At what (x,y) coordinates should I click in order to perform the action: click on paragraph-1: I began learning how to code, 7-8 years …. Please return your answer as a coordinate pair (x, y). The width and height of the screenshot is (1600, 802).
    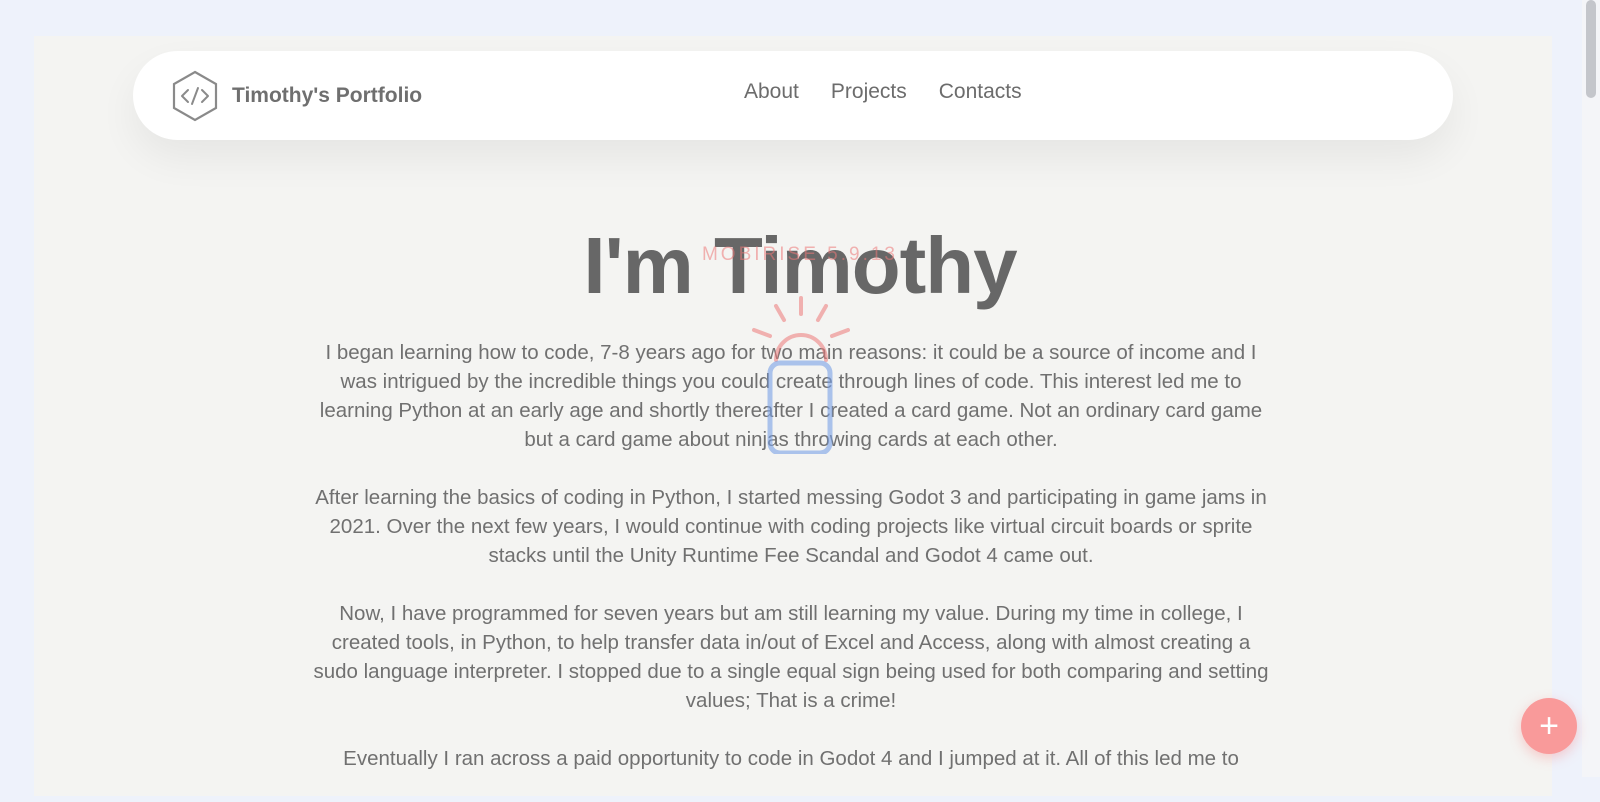
    Looking at the image, I should click on (791, 396).